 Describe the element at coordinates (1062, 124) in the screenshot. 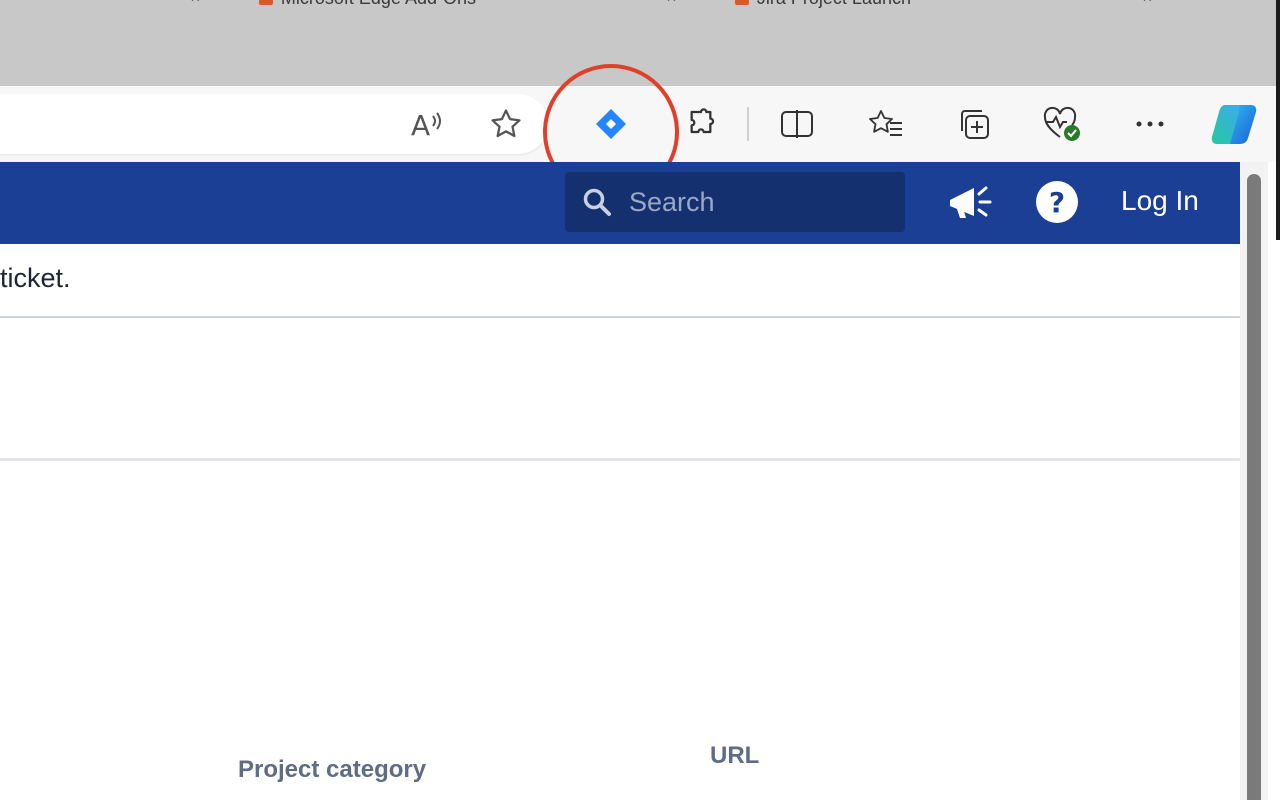

I see `heartbeat-icon` at that location.